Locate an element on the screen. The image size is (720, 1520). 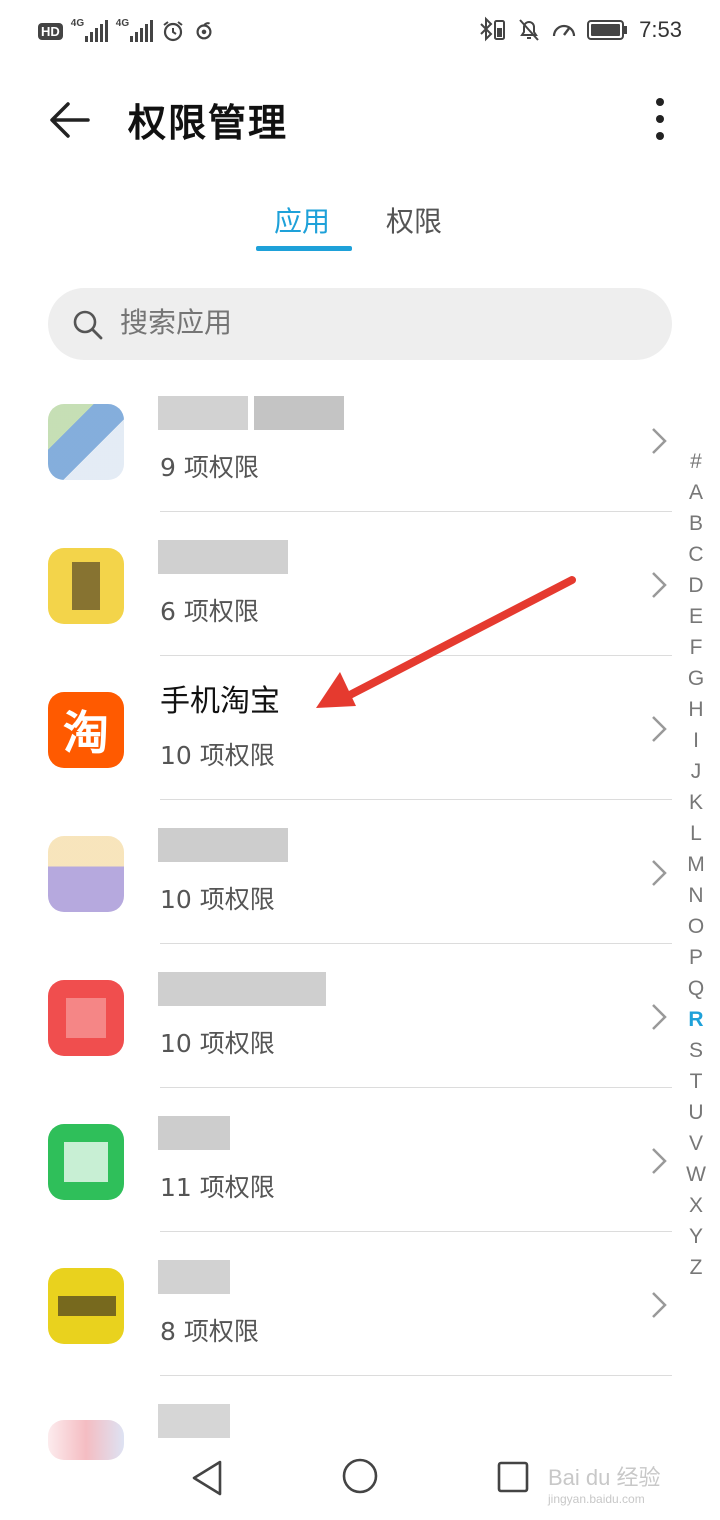
network-type-label: 4G is located at coordinates (77, 23).